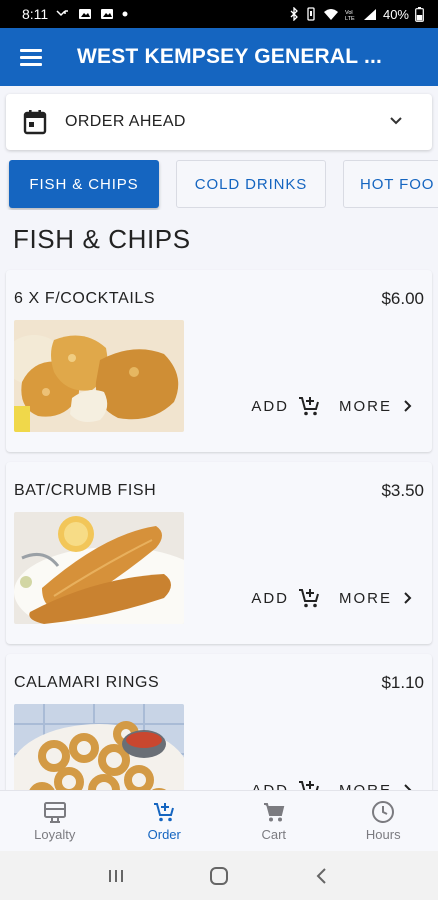 The image size is (438, 900). Describe the element at coordinates (84, 184) in the screenshot. I see `tab-fish-and-chips: FISH & CHIPS` at that location.